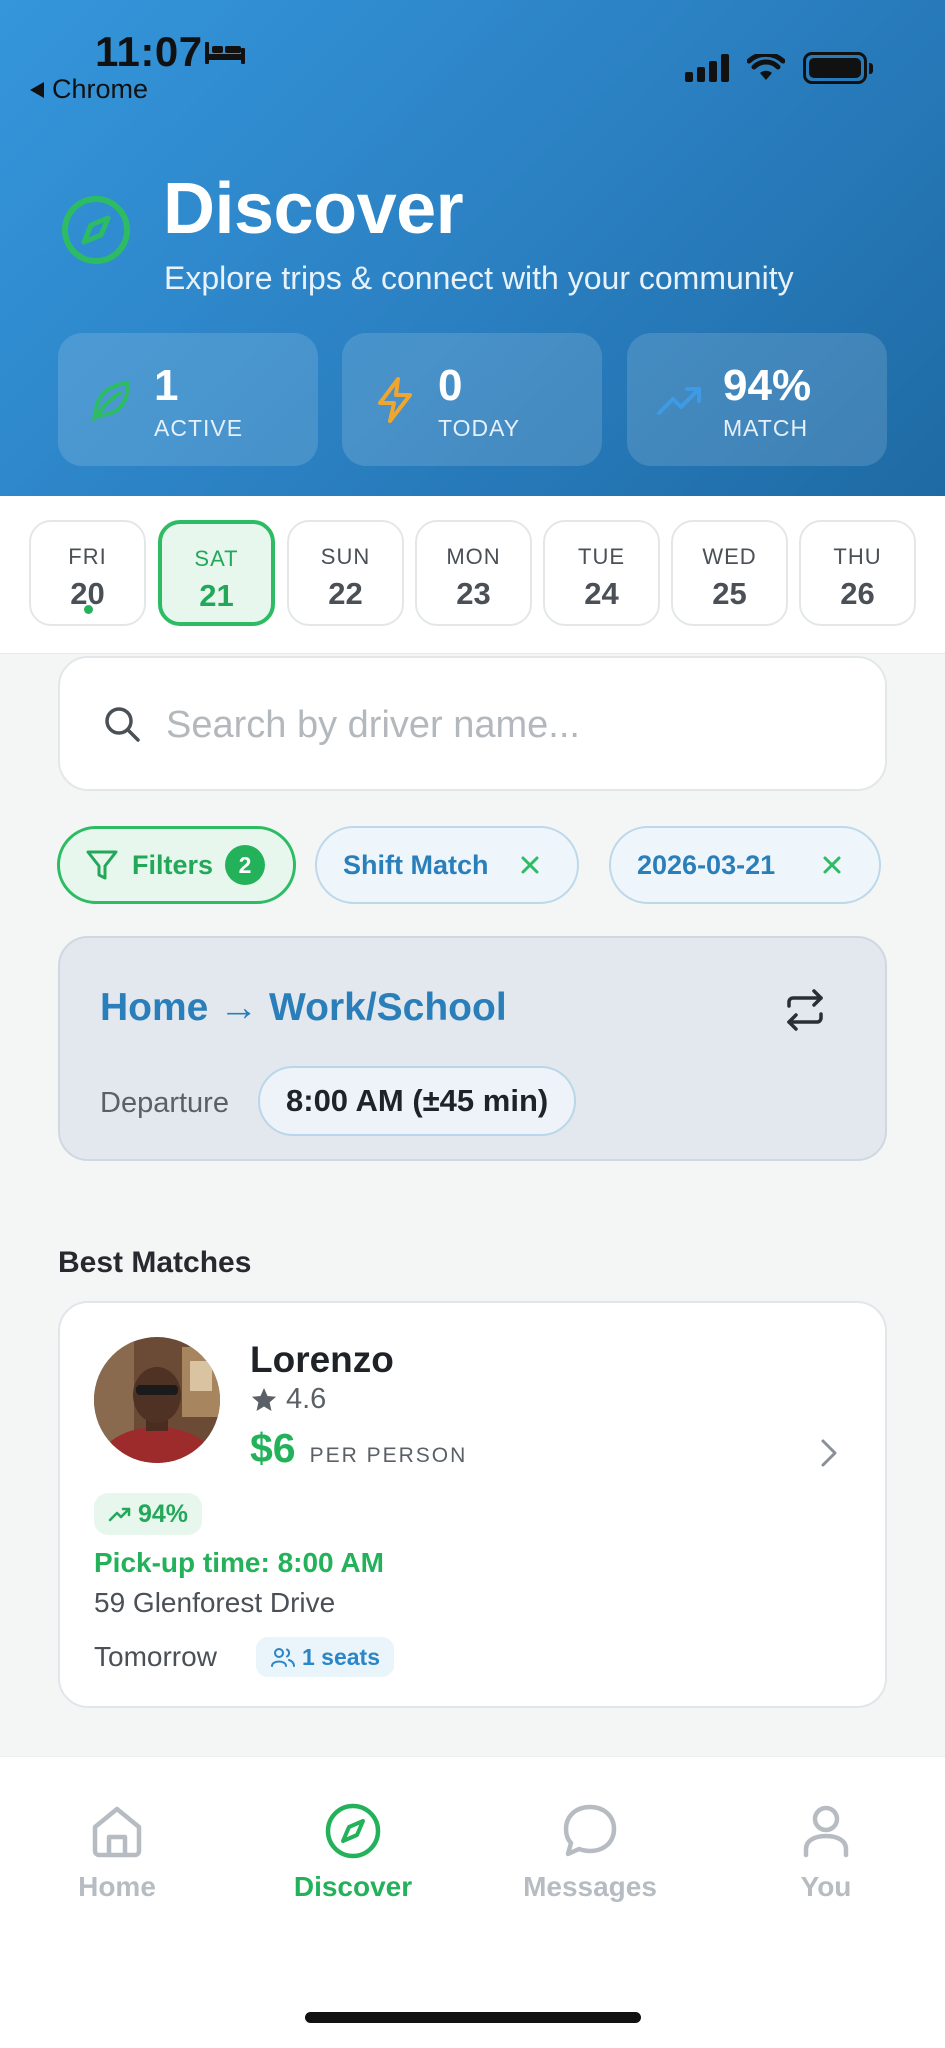 This screenshot has width=945, height=2048. What do you see at coordinates (473, 593) in the screenshot?
I see `day-number: 23` at bounding box center [473, 593].